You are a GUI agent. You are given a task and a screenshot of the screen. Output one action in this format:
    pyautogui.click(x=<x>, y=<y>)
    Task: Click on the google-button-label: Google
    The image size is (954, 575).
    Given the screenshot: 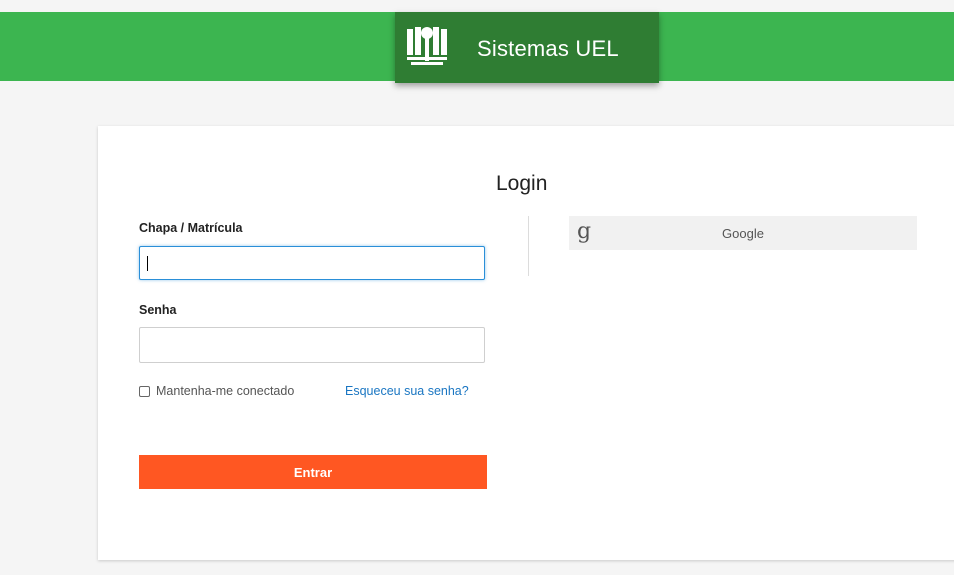 What is the action you would take?
    pyautogui.click(x=743, y=233)
    